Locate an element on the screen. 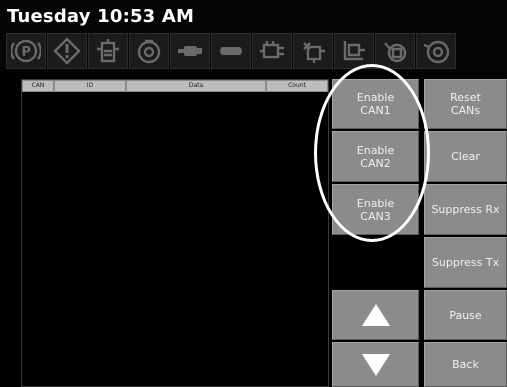  indicator-bar: P is located at coordinates (256, 52).